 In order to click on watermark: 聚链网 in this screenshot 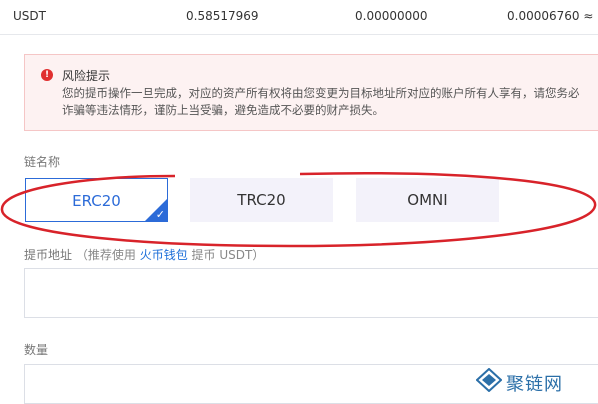, I will do `click(535, 381)`.